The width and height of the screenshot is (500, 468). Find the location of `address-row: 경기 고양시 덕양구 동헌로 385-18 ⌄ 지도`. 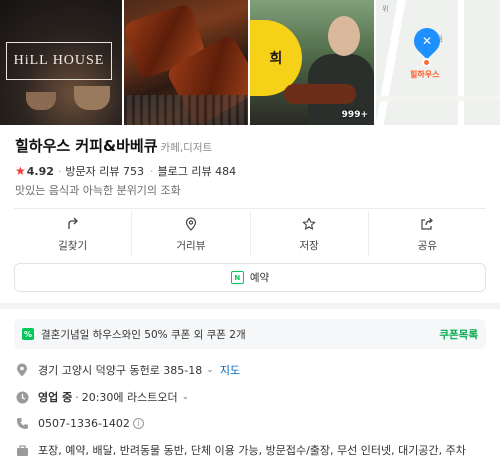

address-row: 경기 고양시 덕양구 동헌로 385-18 ⌄ 지도 is located at coordinates (127, 370).